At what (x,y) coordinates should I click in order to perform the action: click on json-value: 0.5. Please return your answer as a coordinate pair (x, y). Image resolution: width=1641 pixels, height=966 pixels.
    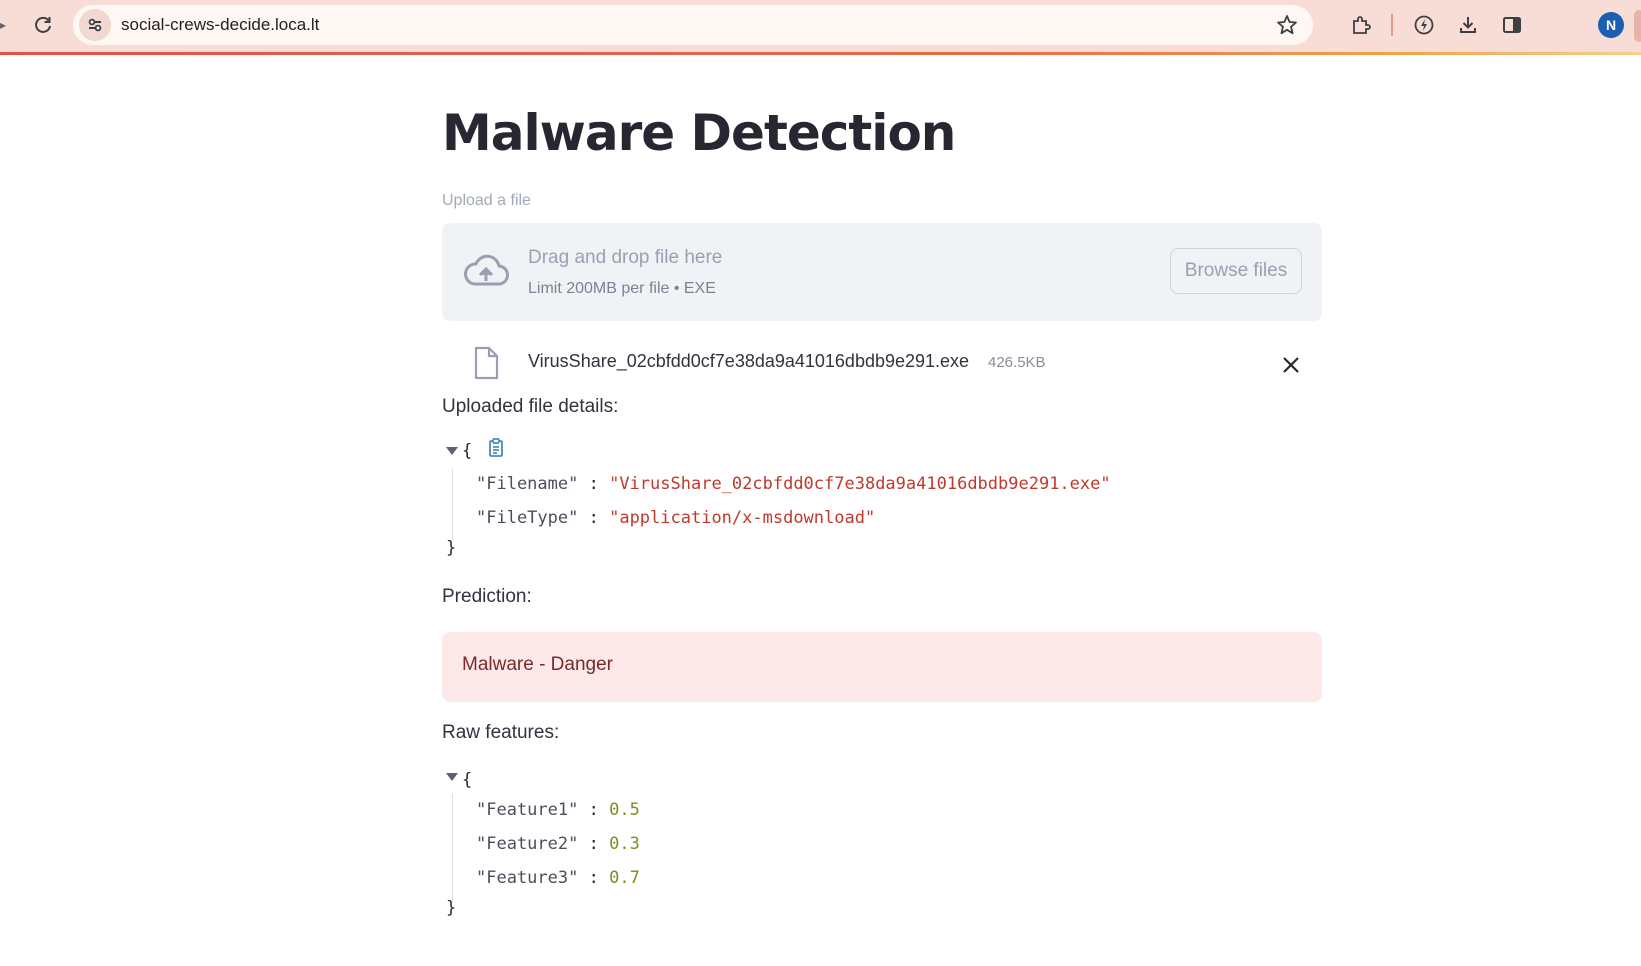
    Looking at the image, I should click on (624, 810).